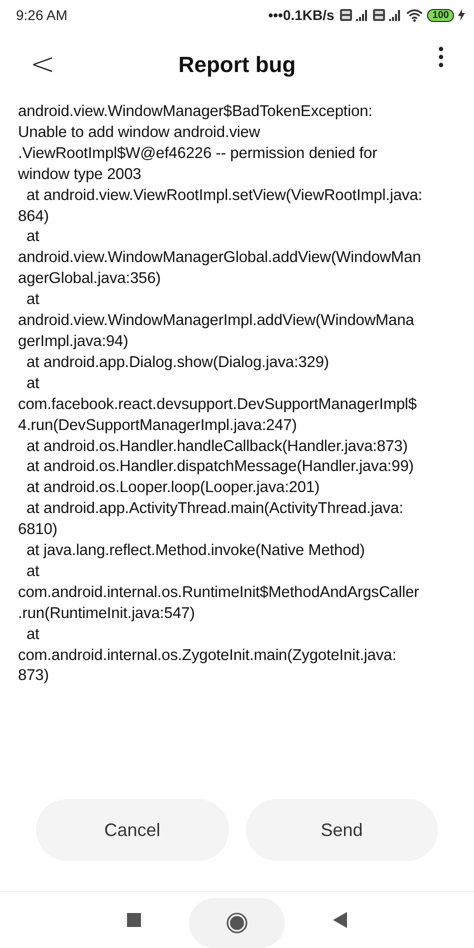 The width and height of the screenshot is (474, 948). I want to click on stack-trace-line: 873), so click(34, 676).